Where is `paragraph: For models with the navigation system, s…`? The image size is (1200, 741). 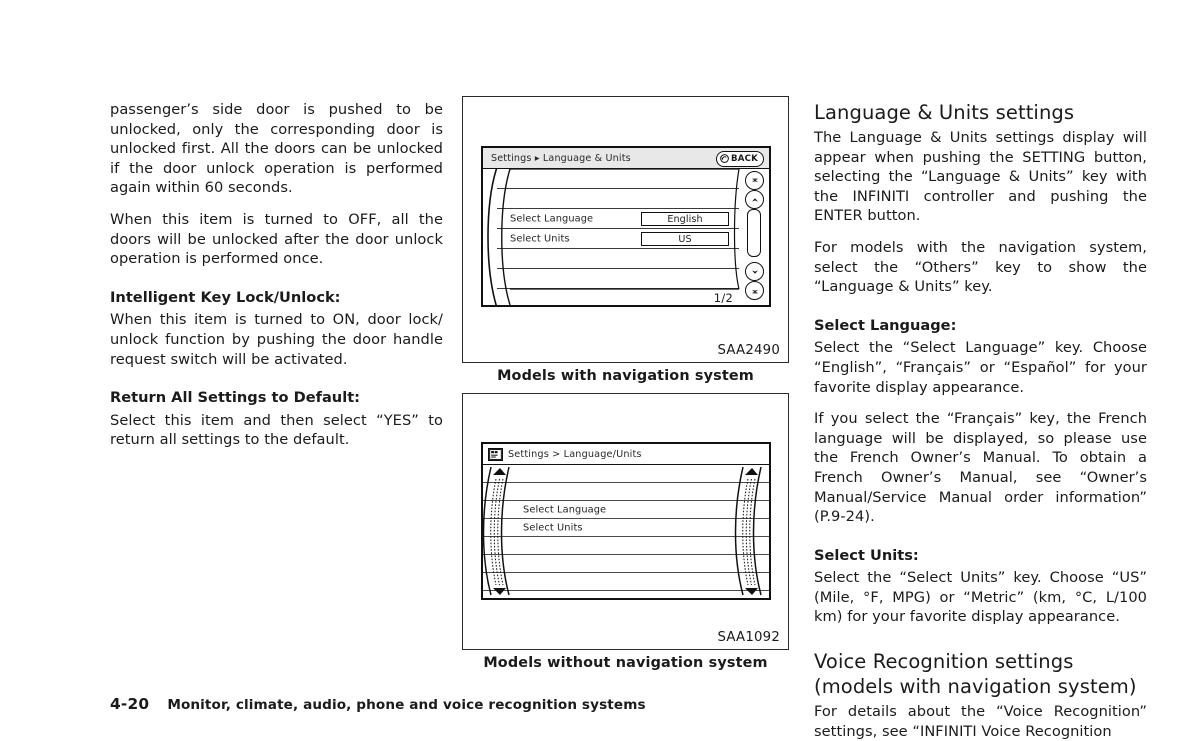 paragraph: For models with the navigation system, s… is located at coordinates (980, 267).